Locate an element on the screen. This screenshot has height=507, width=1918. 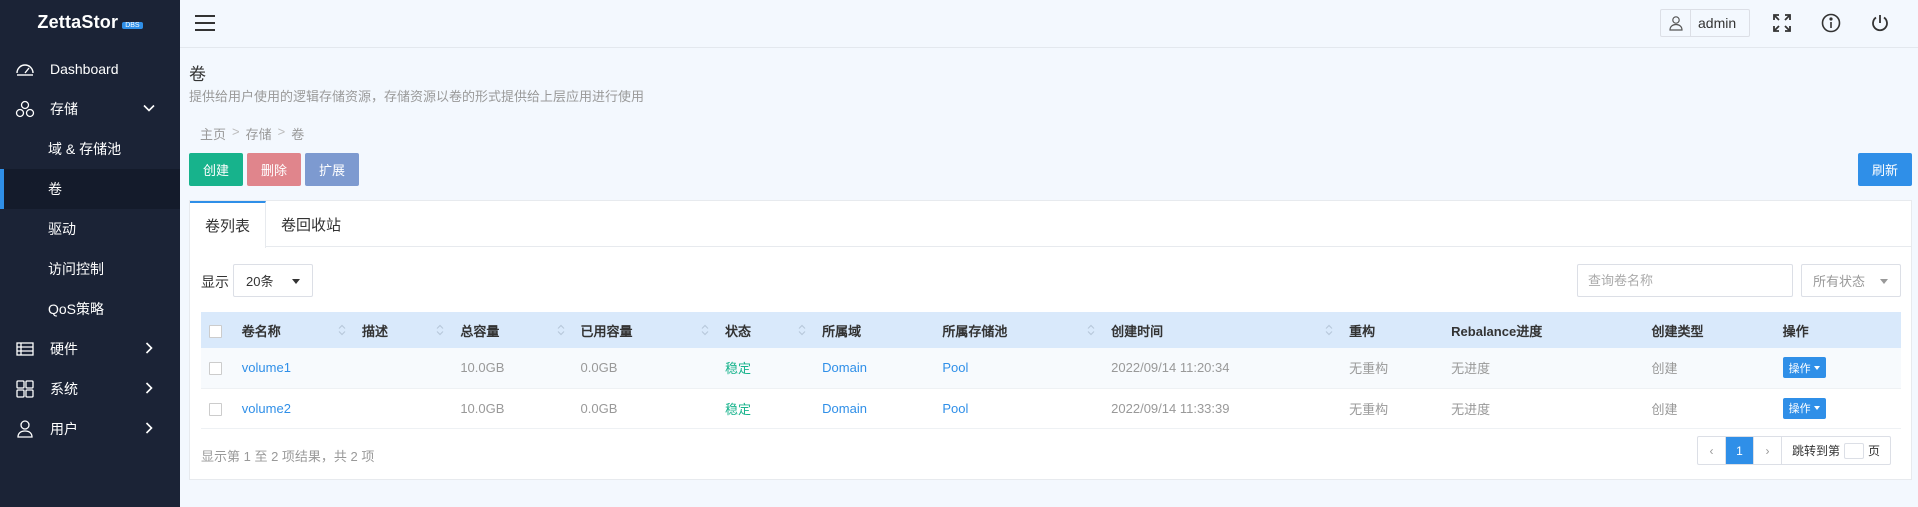
sidebar-item-user: 用户 is located at coordinates (90, 429).